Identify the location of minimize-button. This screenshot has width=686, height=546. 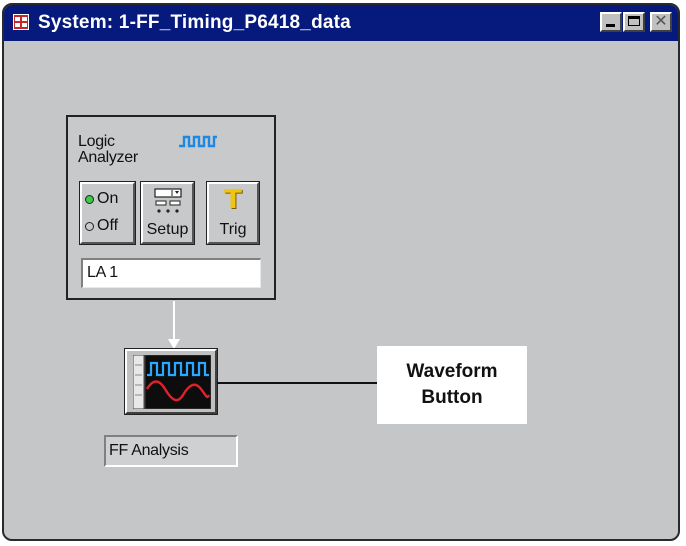
(611, 22).